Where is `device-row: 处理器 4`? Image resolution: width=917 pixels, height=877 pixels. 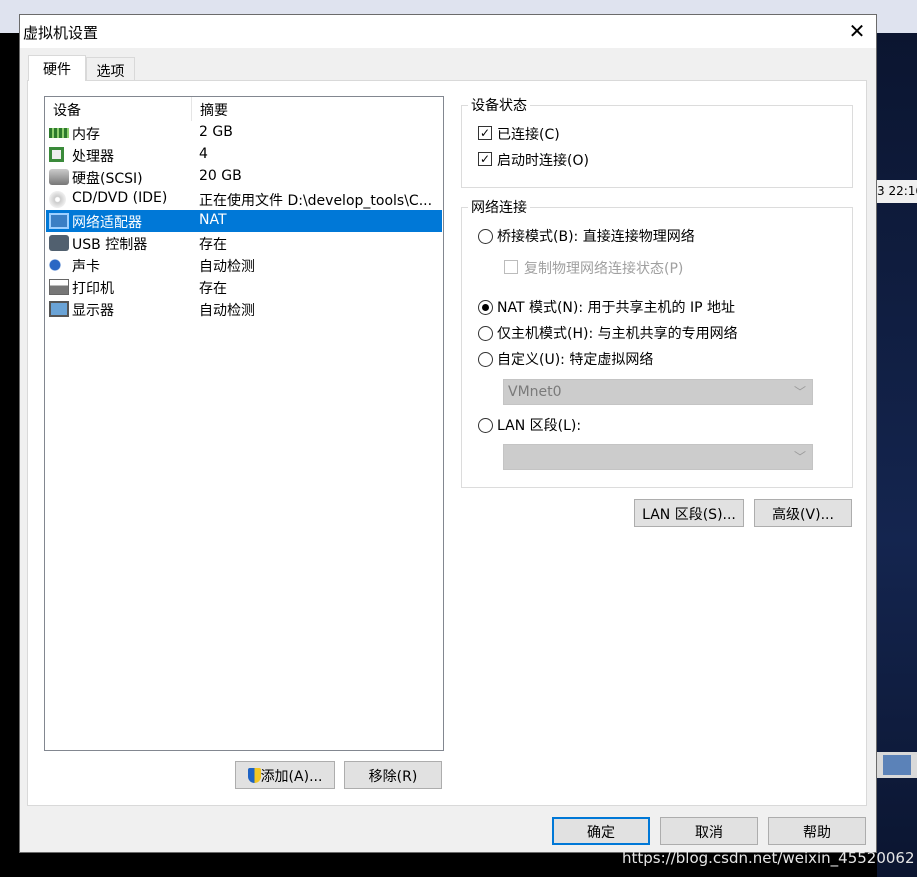
device-row: 处理器 4 is located at coordinates (244, 155).